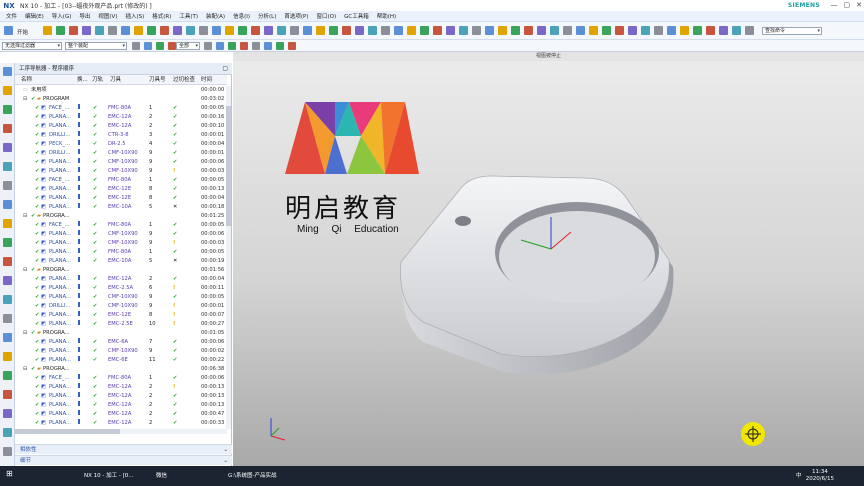  I want to click on table-row: ✔ ◩ PLANA... ✔ CMF-10X90 9! 00:00:03, so click(121, 243).